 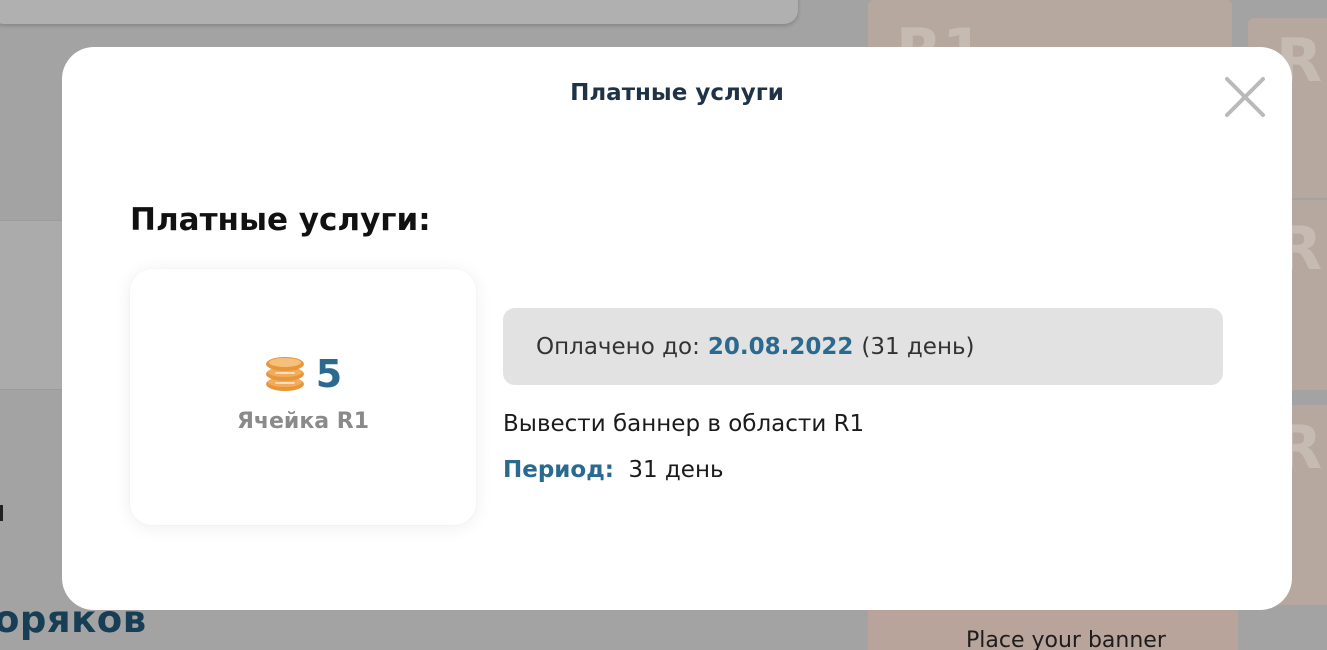 I want to click on service-description: Вывести баннер в области R1, so click(x=684, y=424).